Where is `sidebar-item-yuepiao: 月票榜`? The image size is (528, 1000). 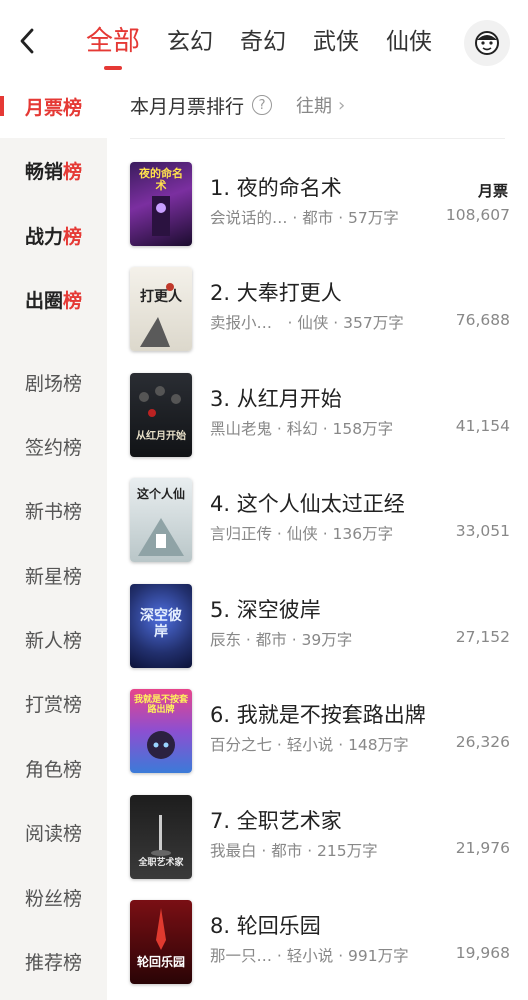
sidebar-item-yuepiao: 月票榜 is located at coordinates (53, 106).